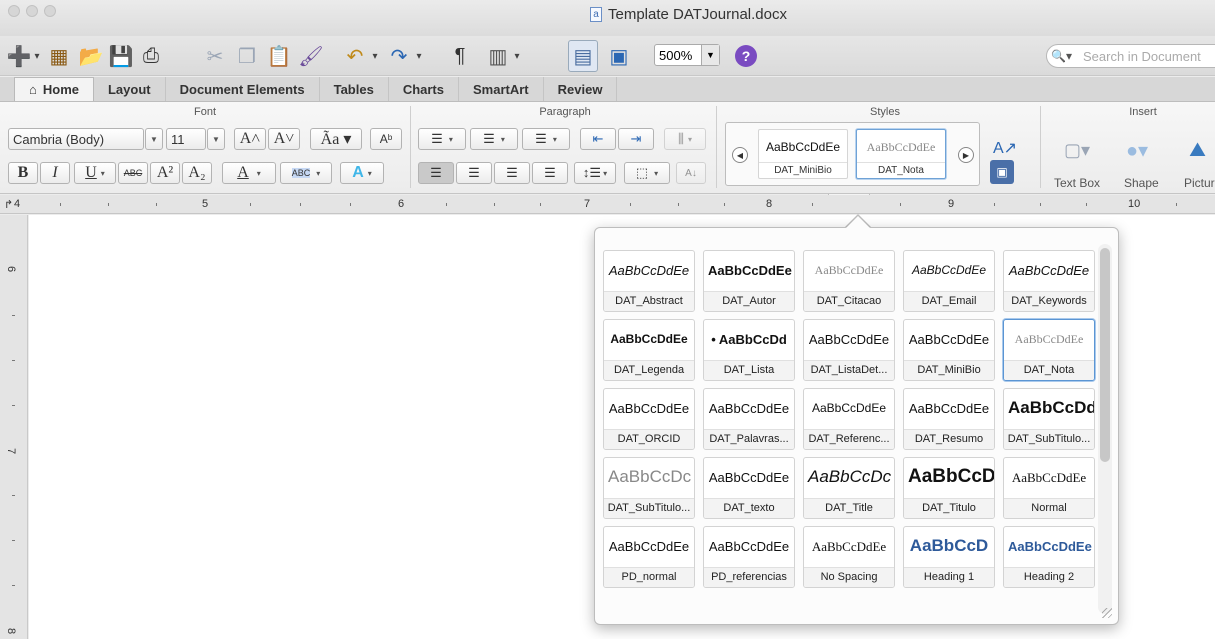 Image resolution: width=1215 pixels, height=639 pixels. I want to click on undo-dropdown-icon: ▾, so click(375, 56).